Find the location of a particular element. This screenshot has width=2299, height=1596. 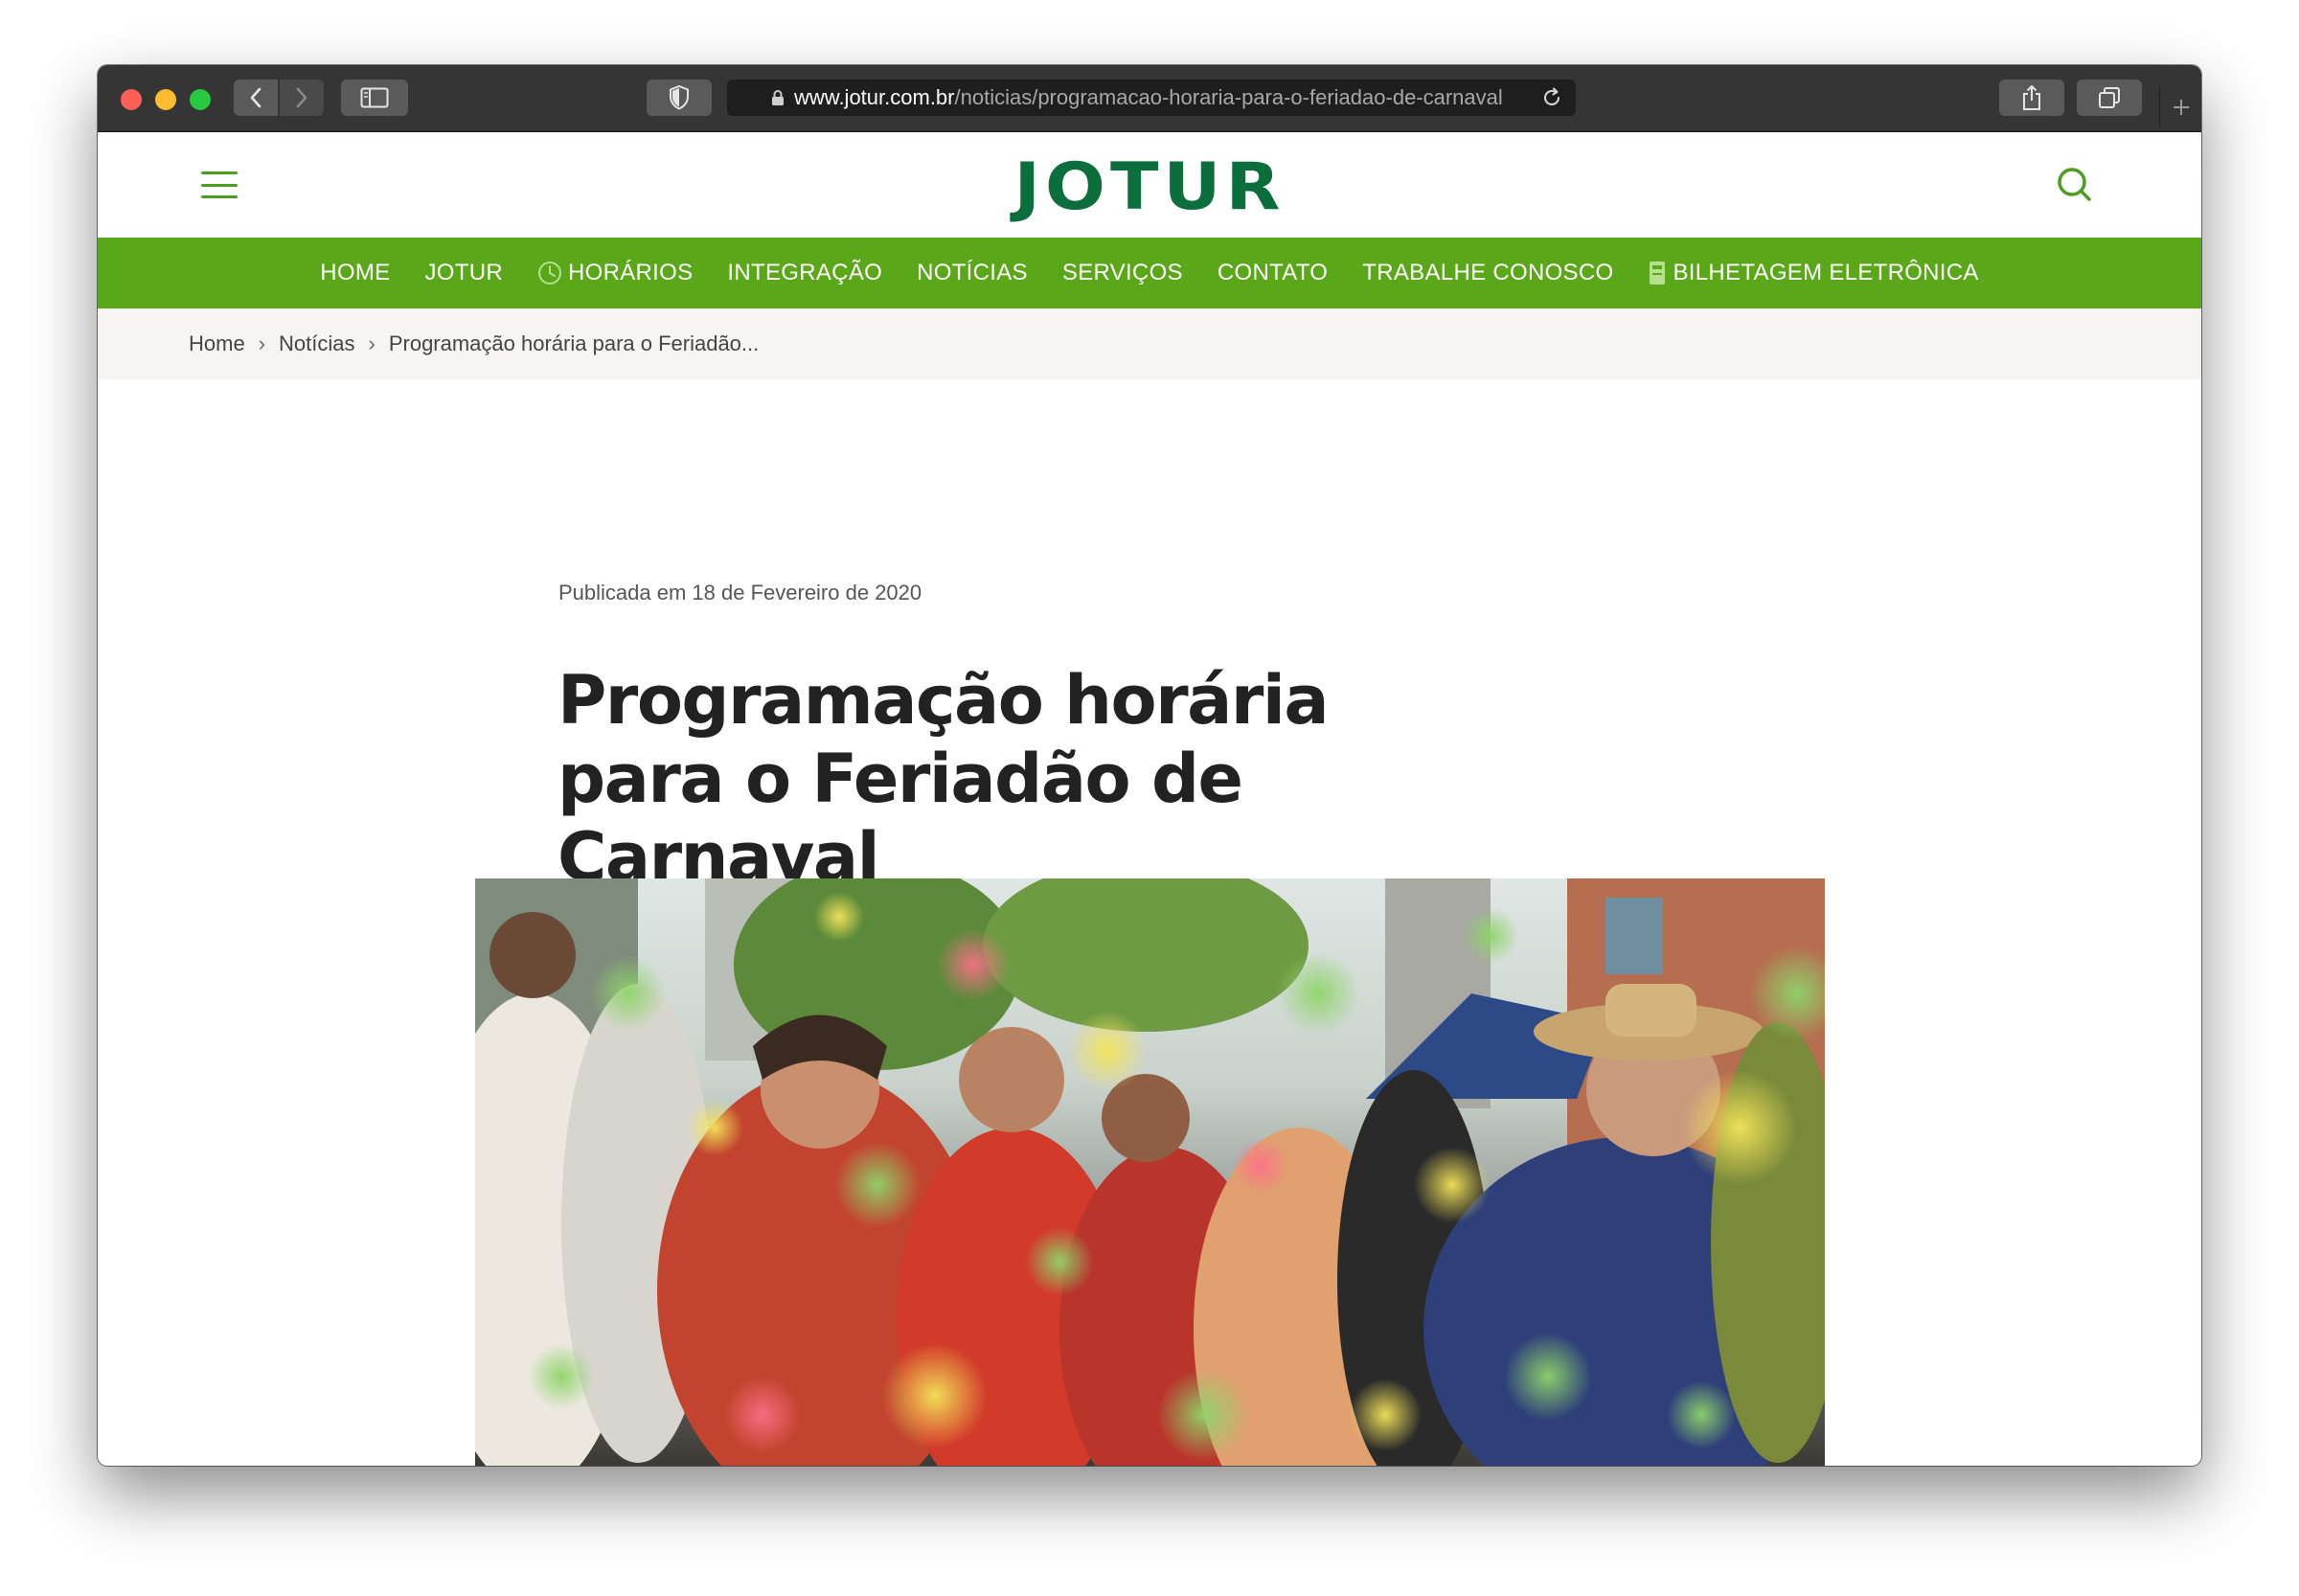

share-icon is located at coordinates (2031, 97).